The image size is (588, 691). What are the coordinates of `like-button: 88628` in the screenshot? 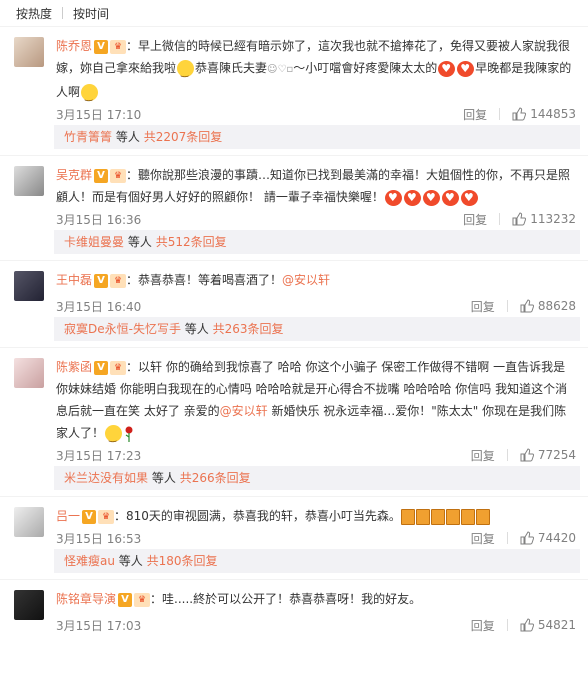 It's located at (548, 306).